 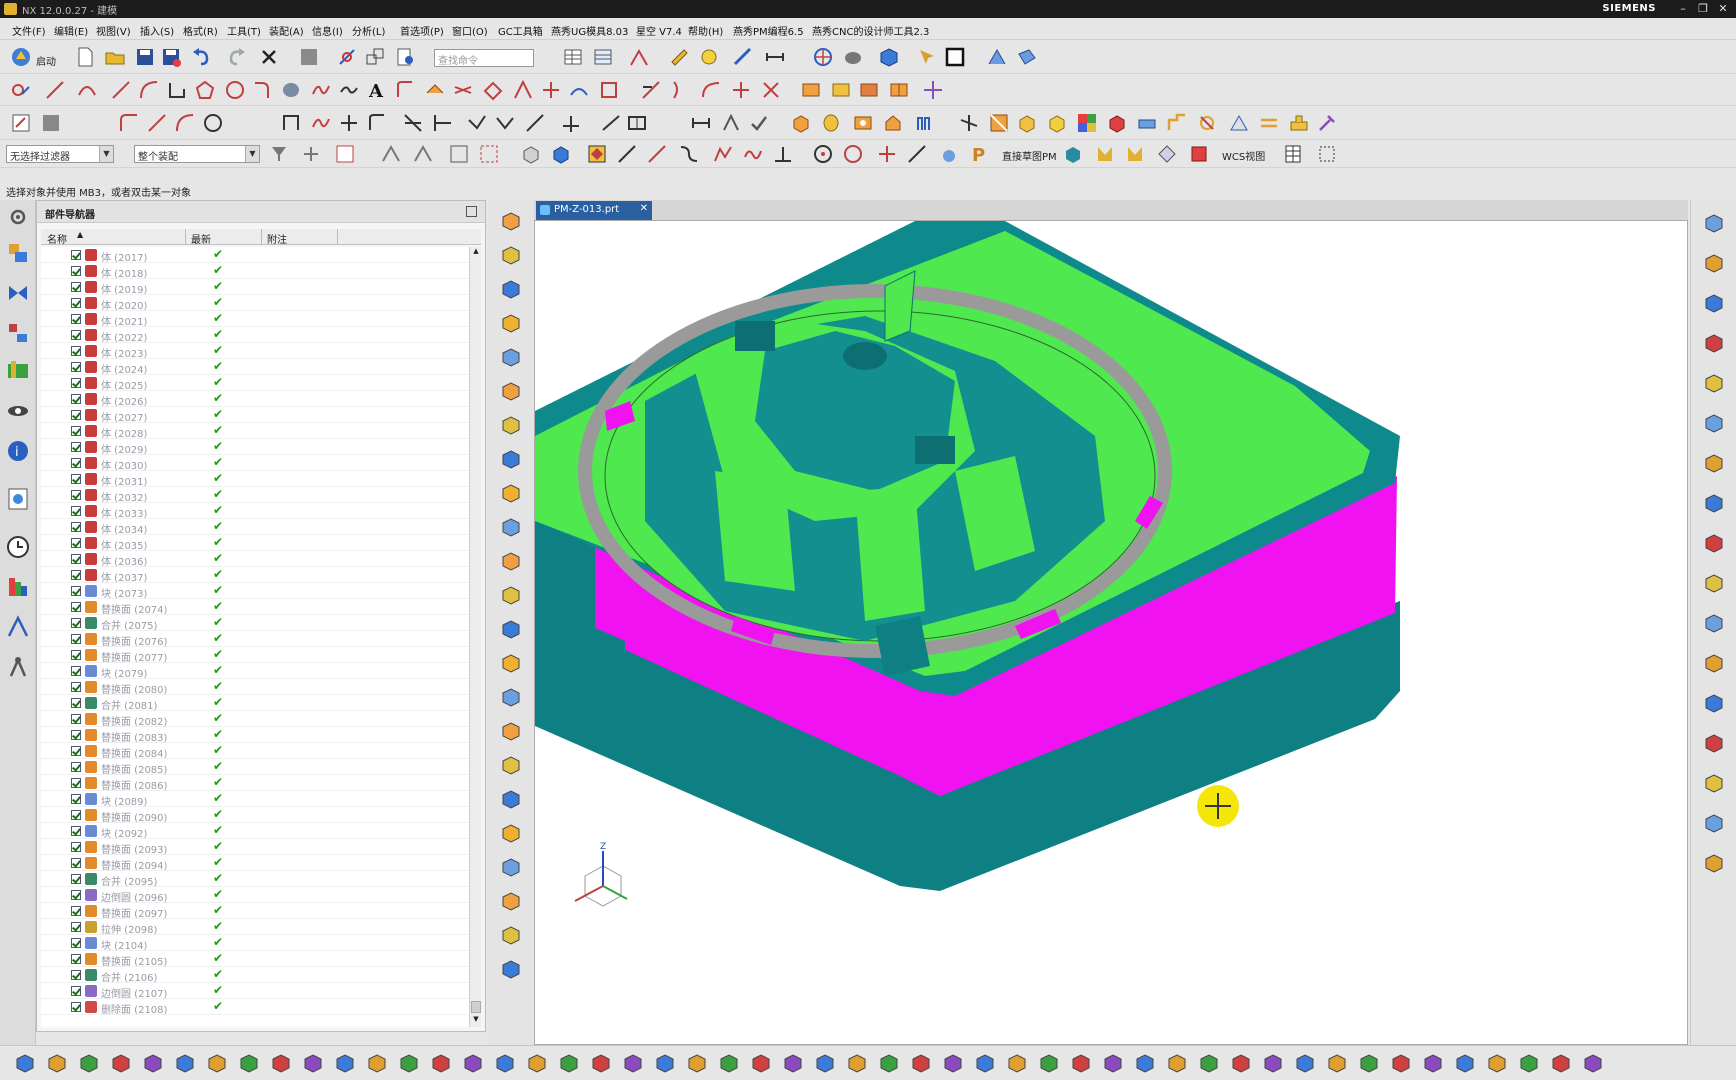 I want to click on close-icon: ✕, so click(x=1723, y=9).